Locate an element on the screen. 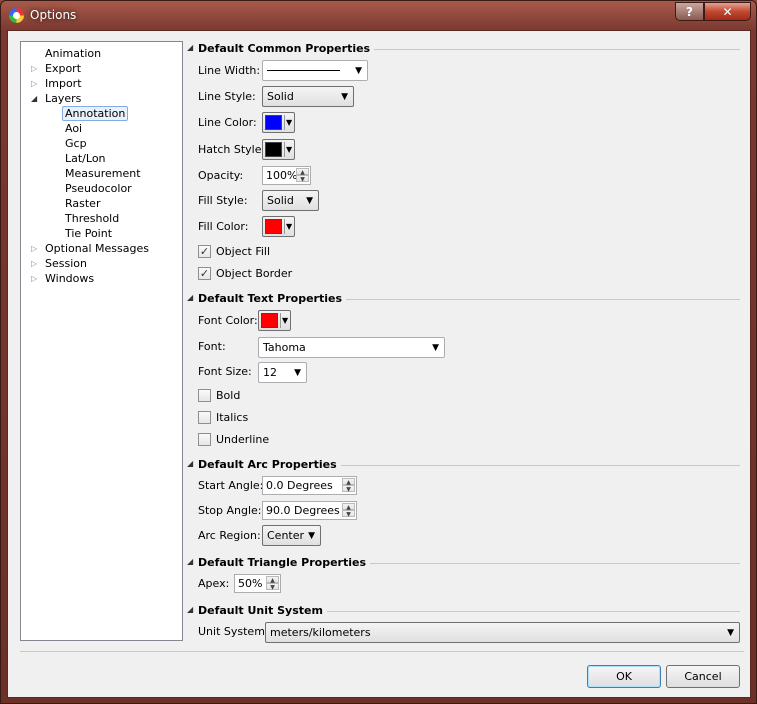 Image resolution: width=757 pixels, height=704 pixels. section-title: Default Common Properties is located at coordinates (286, 49).